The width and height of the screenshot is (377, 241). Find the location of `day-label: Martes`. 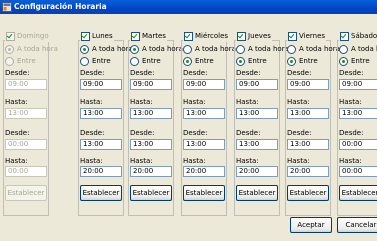

day-label: Martes is located at coordinates (154, 36).